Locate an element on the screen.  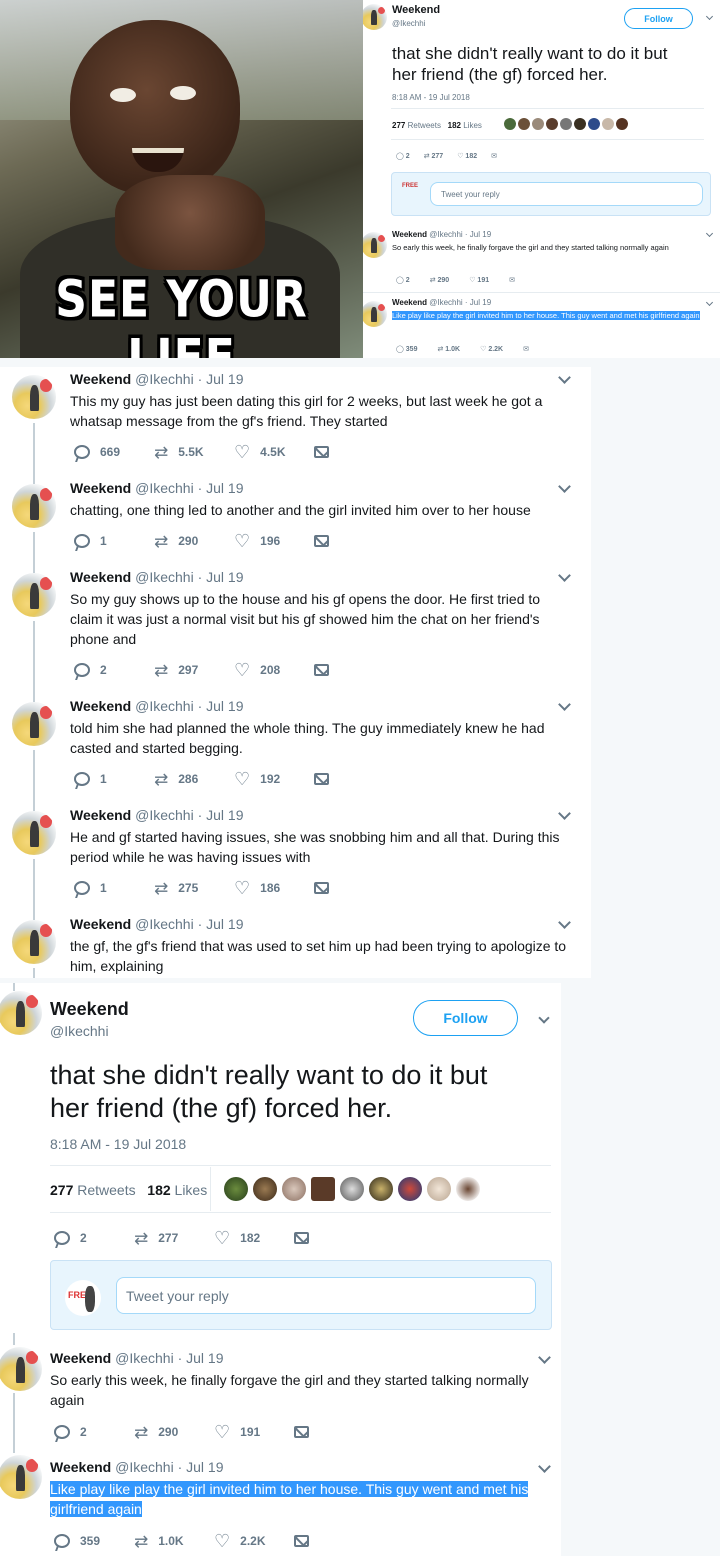
reply-button: 669 is located at coordinates (114, 452).